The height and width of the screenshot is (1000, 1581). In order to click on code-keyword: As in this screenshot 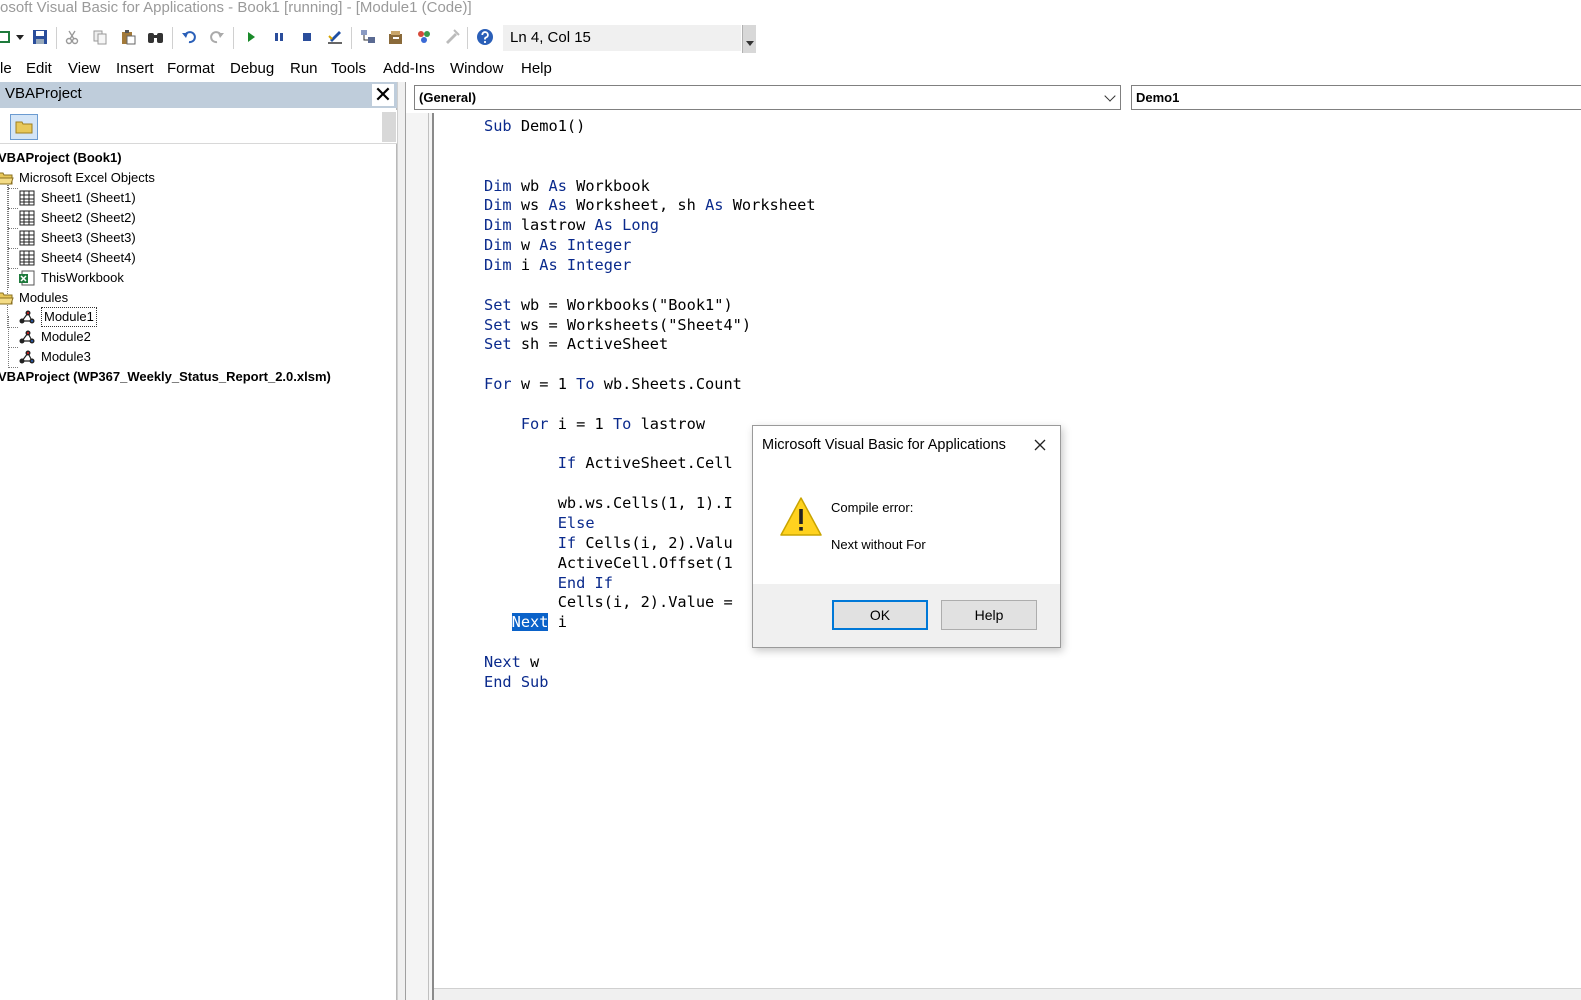, I will do `click(714, 205)`.